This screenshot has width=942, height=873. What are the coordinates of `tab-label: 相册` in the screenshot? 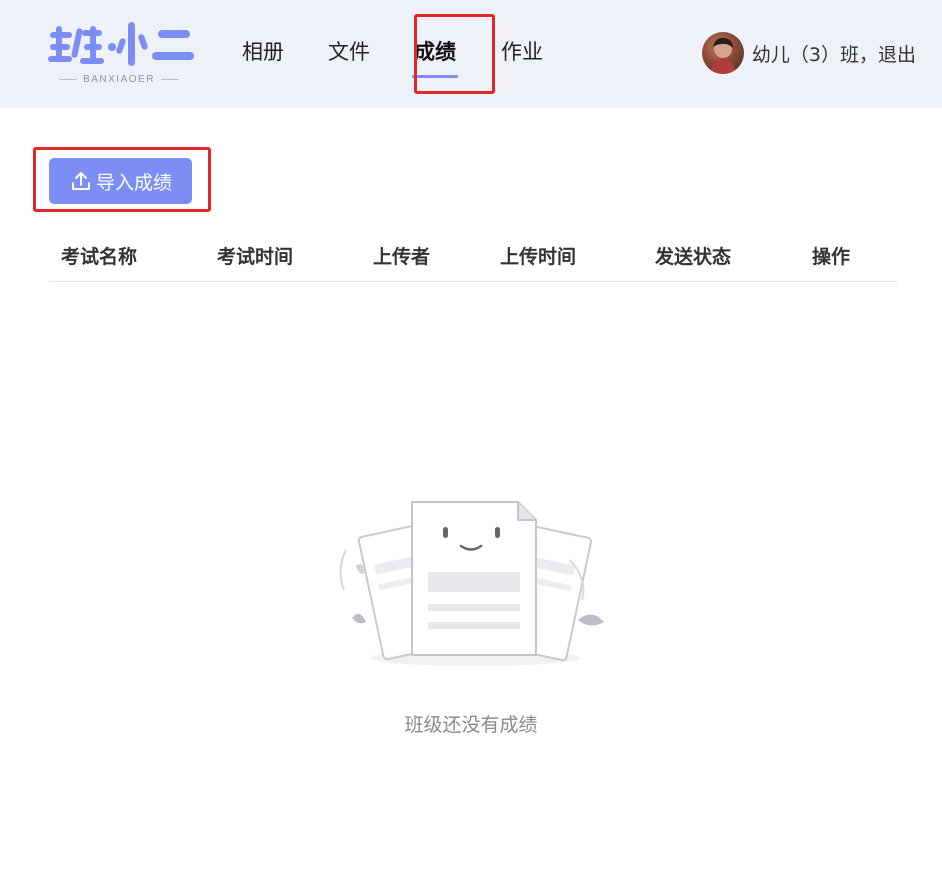 It's located at (263, 52).